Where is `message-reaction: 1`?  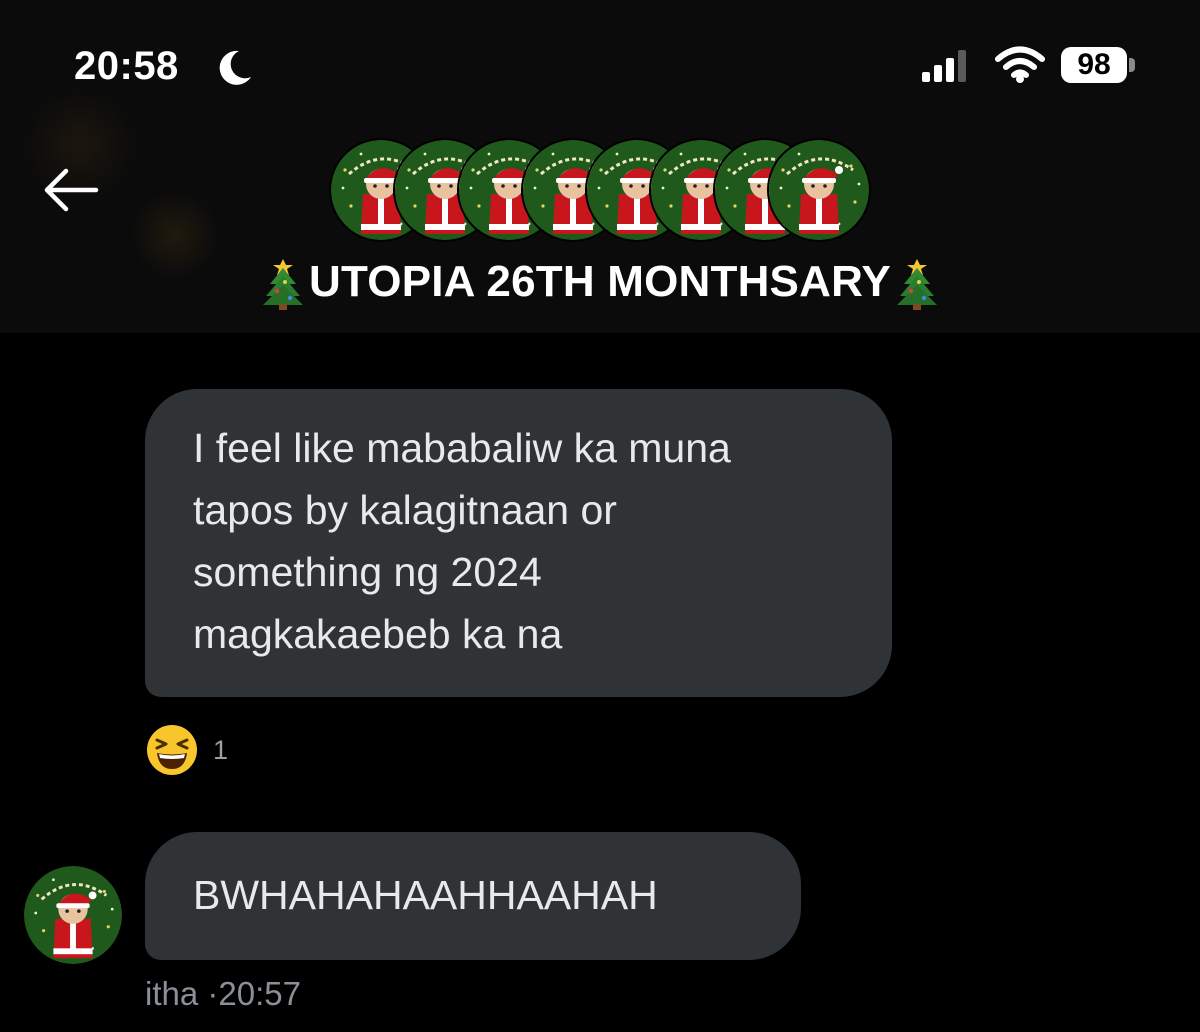
message-reaction: 1 is located at coordinates (186, 750).